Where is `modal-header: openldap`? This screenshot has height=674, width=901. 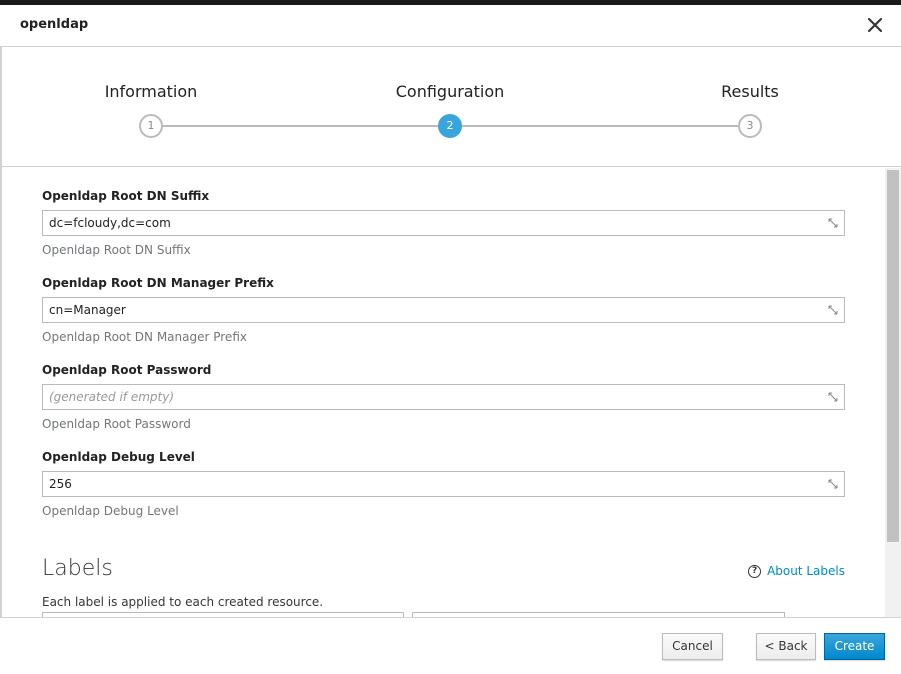
modal-header: openldap is located at coordinates (450, 26).